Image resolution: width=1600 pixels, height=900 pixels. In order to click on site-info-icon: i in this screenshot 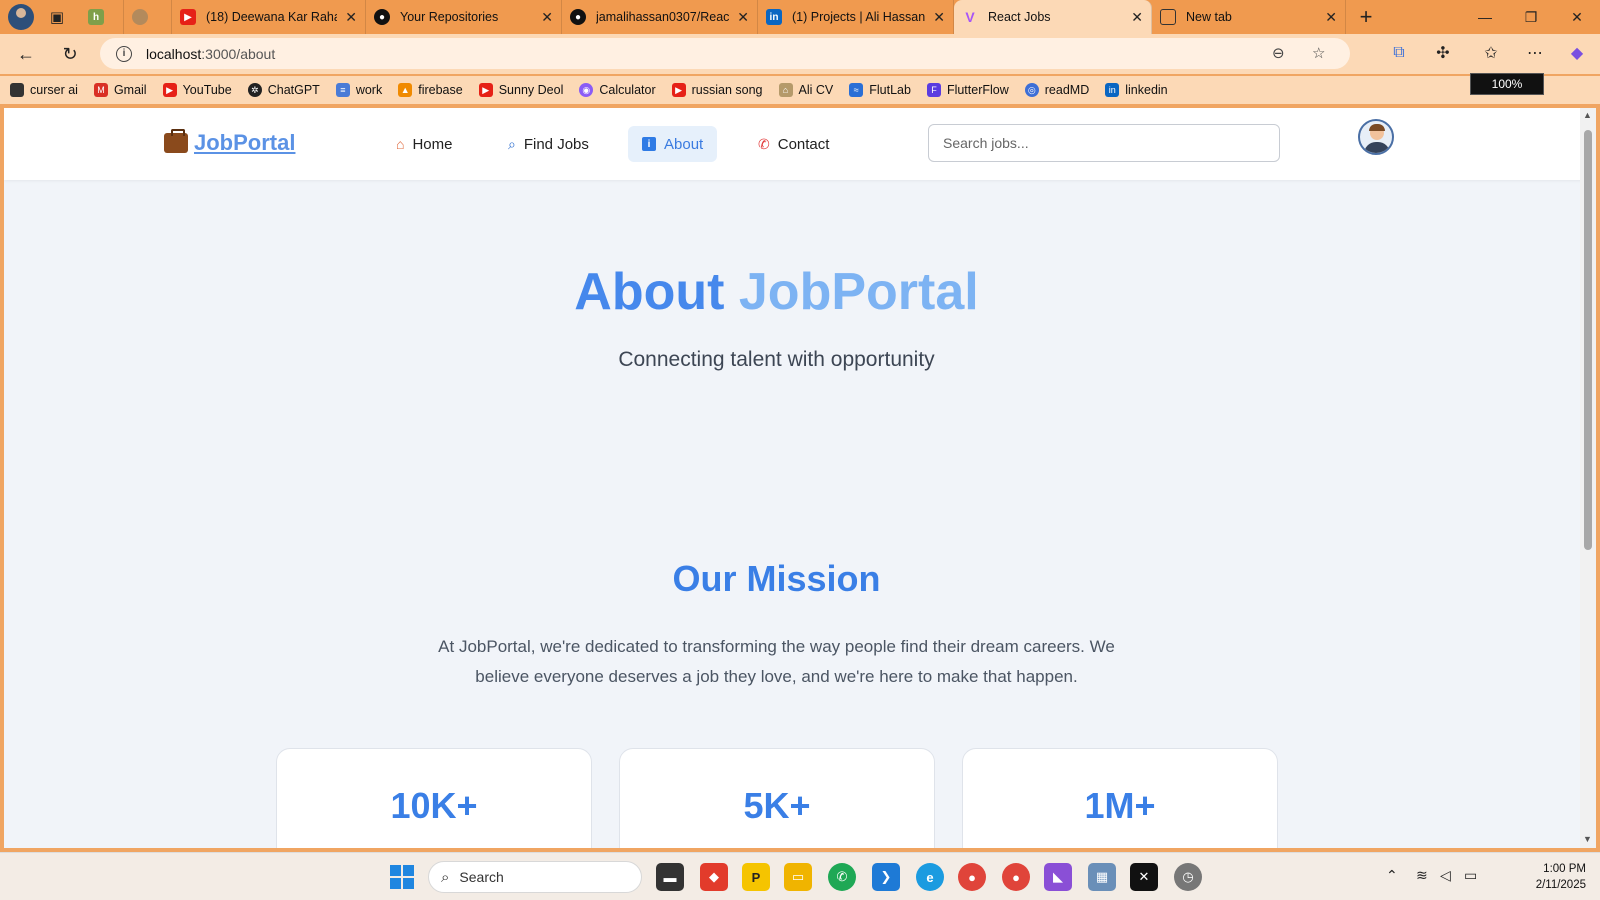, I will do `click(124, 53)`.